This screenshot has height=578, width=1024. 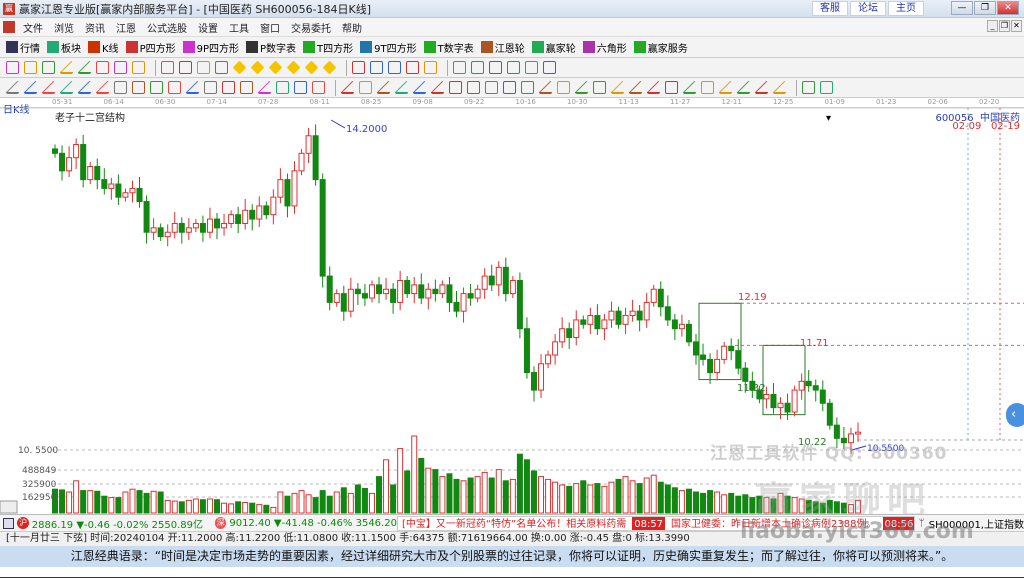 I want to click on split-icon, so click(x=102, y=67).